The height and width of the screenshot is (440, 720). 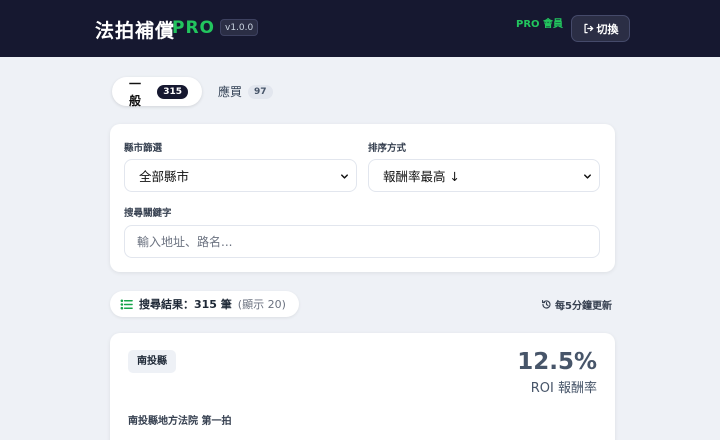 What do you see at coordinates (362, 241) in the screenshot?
I see `keyword-search-input` at bounding box center [362, 241].